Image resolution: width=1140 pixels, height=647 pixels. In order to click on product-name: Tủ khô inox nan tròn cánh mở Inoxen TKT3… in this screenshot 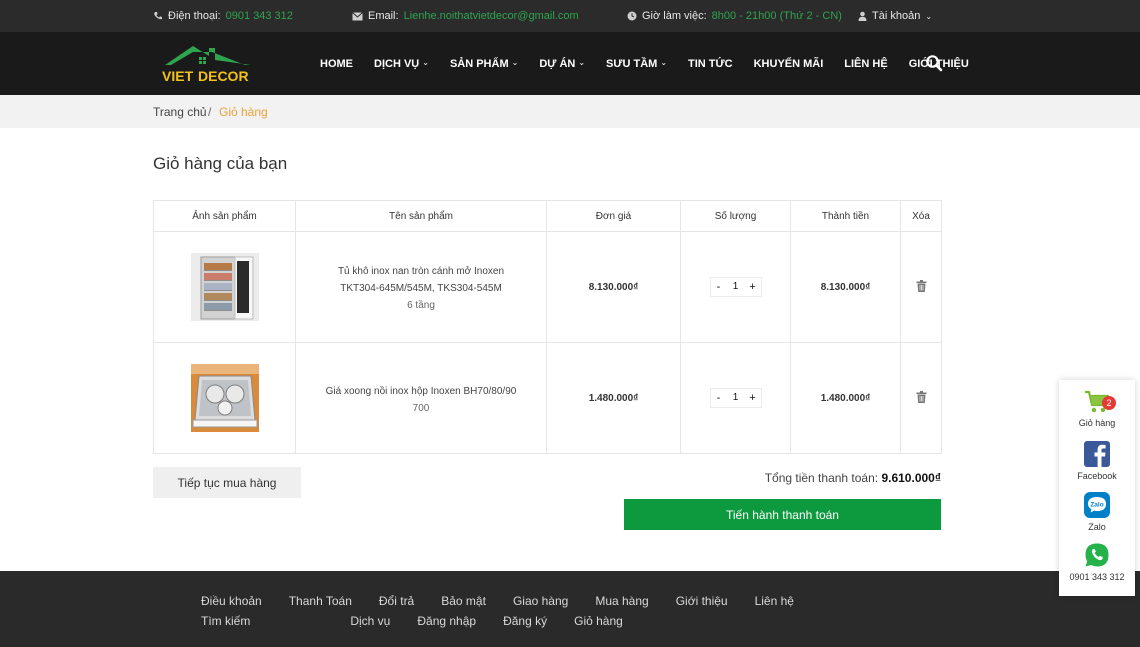, I will do `click(421, 280)`.